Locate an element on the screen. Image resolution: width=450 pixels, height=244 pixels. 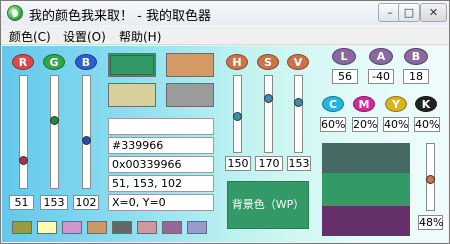
title-bar: 我的颜色我来取！ - 我的取色器 – □ ✕ is located at coordinates (225, 13).